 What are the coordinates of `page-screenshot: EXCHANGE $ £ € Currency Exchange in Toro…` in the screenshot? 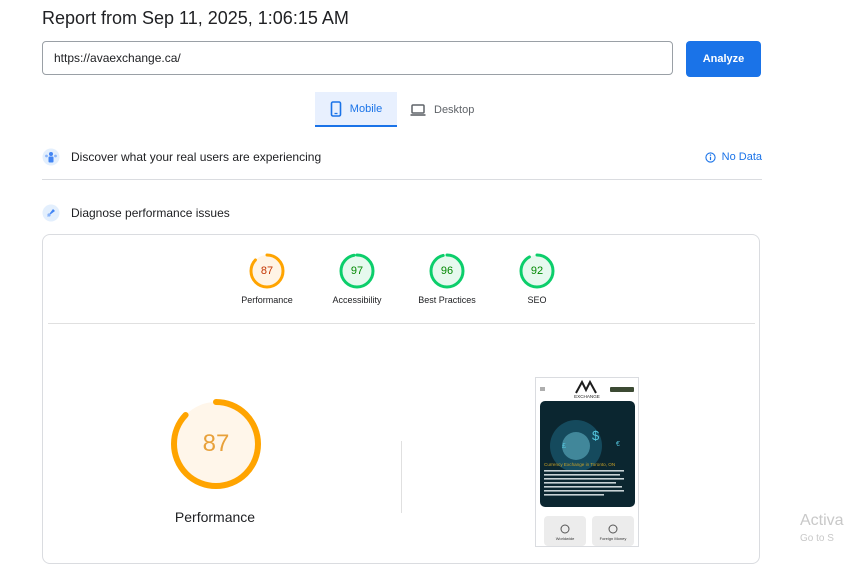 It's located at (587, 462).